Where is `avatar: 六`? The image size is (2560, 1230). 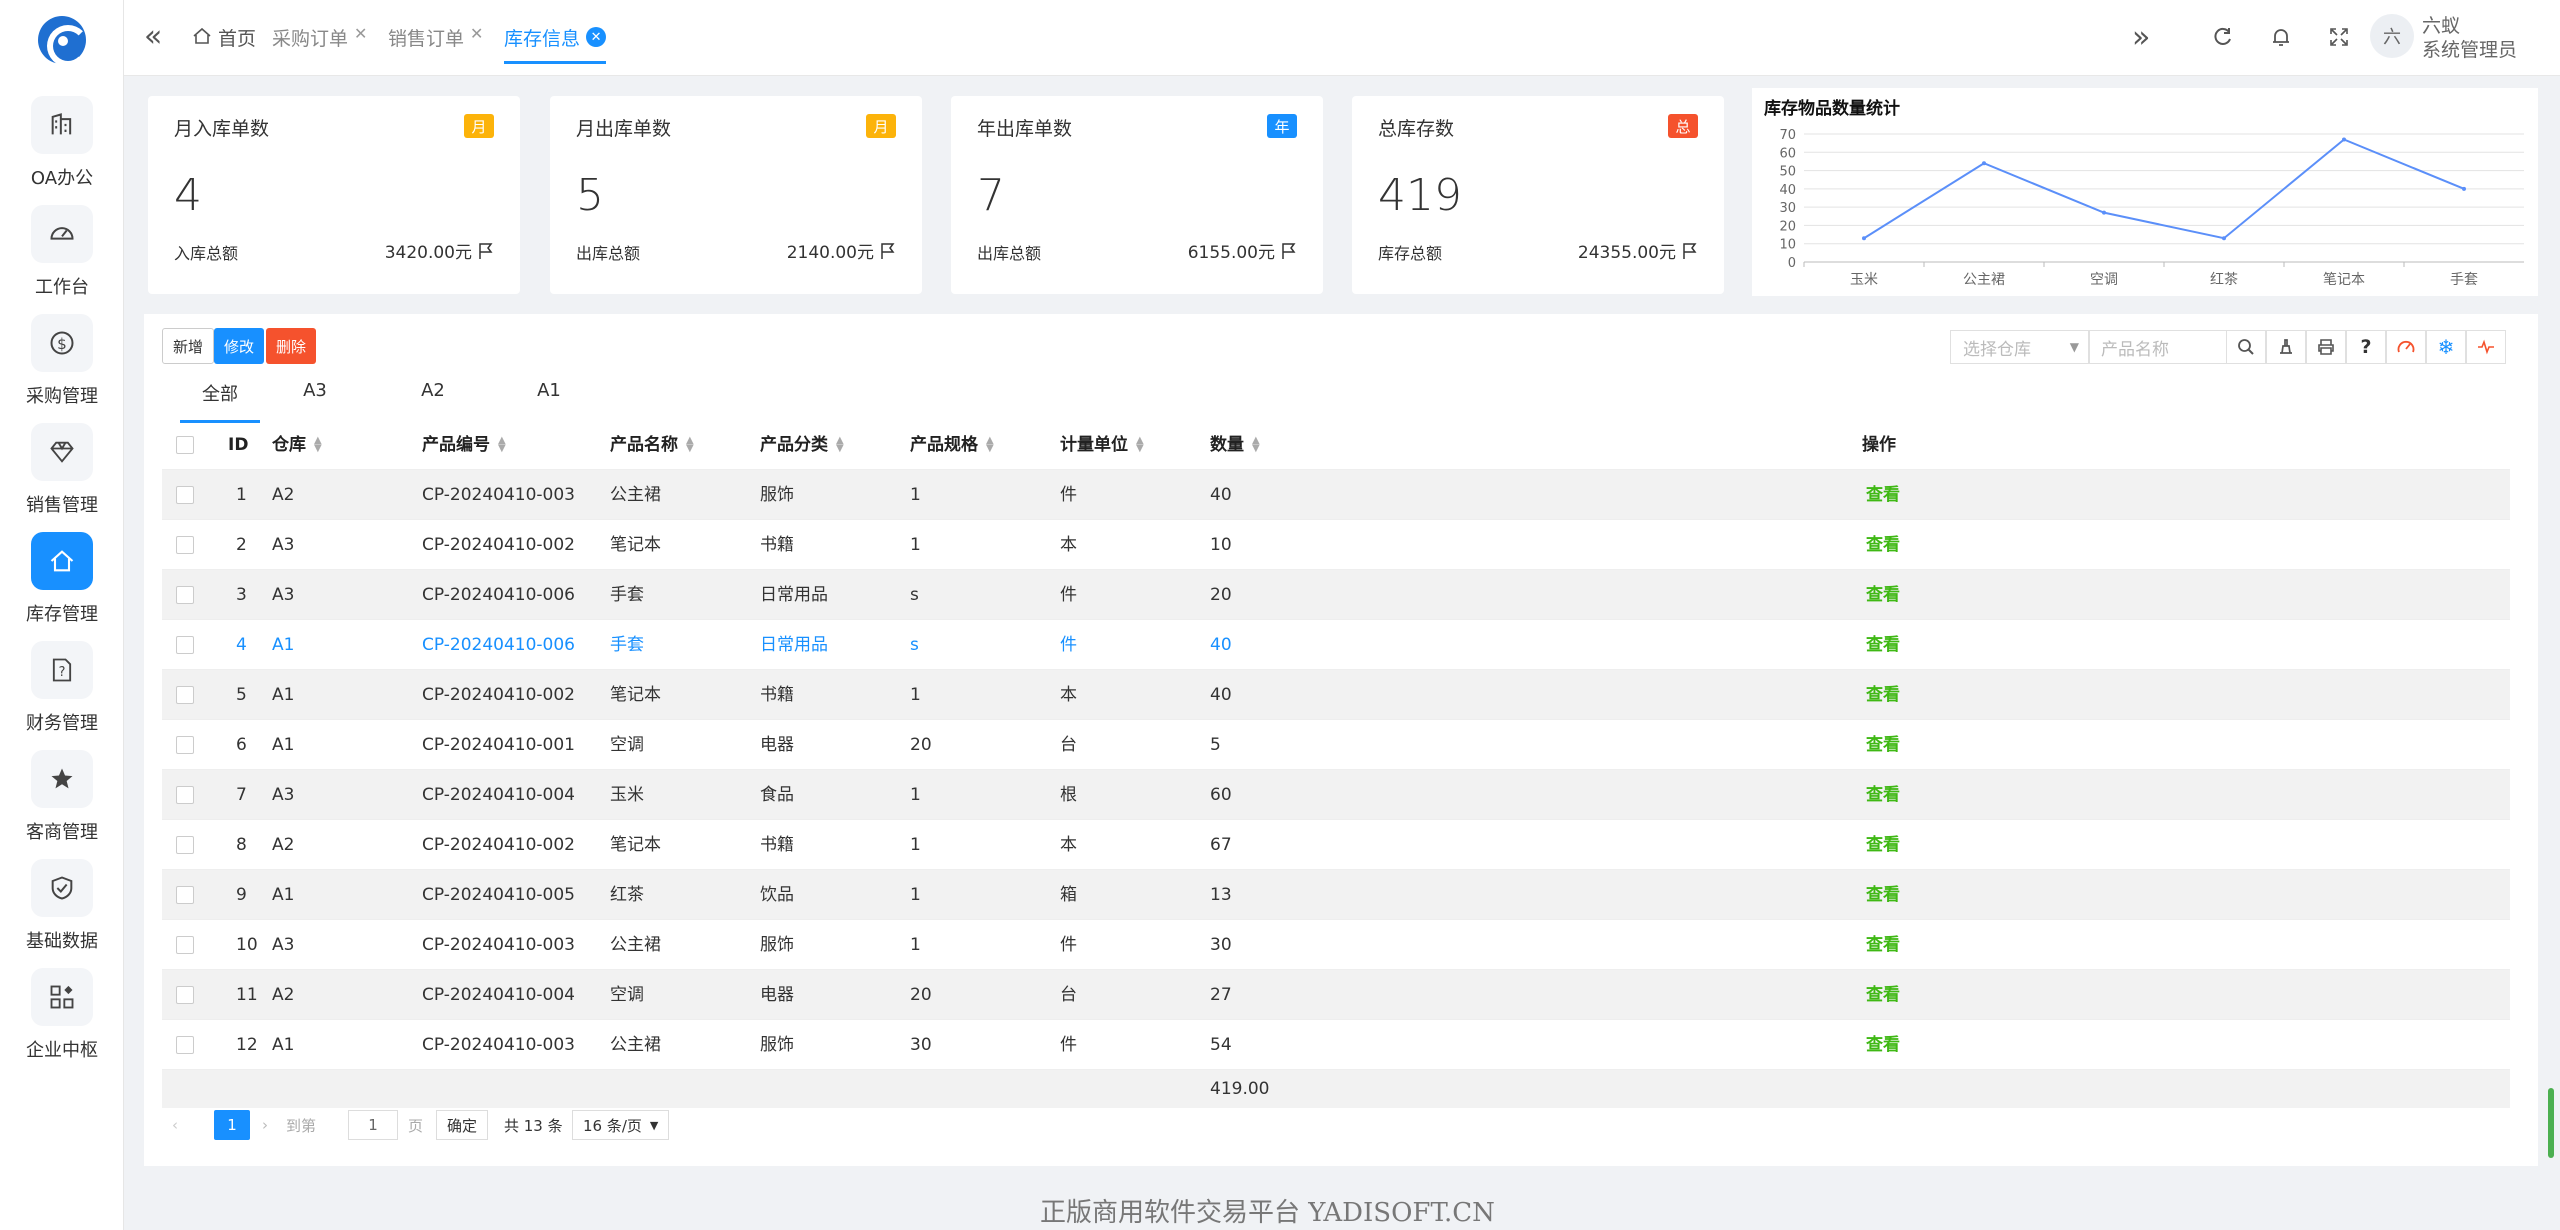 avatar: 六 is located at coordinates (2392, 36).